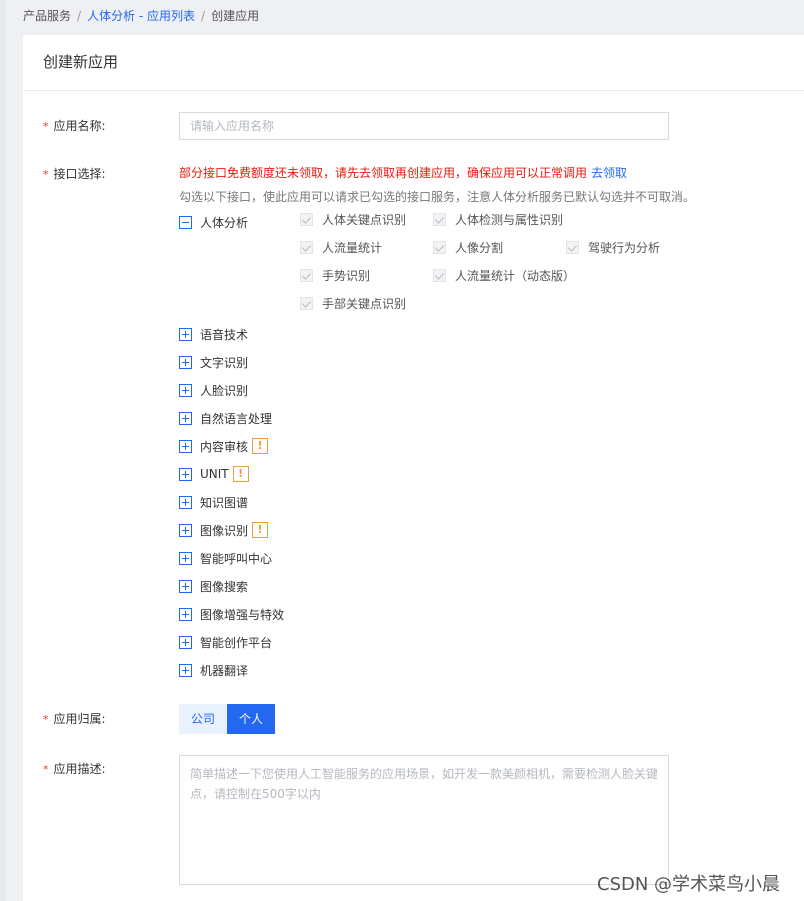 The width and height of the screenshot is (804, 901). I want to click on tree-group-label: 文字识别, so click(224, 362).